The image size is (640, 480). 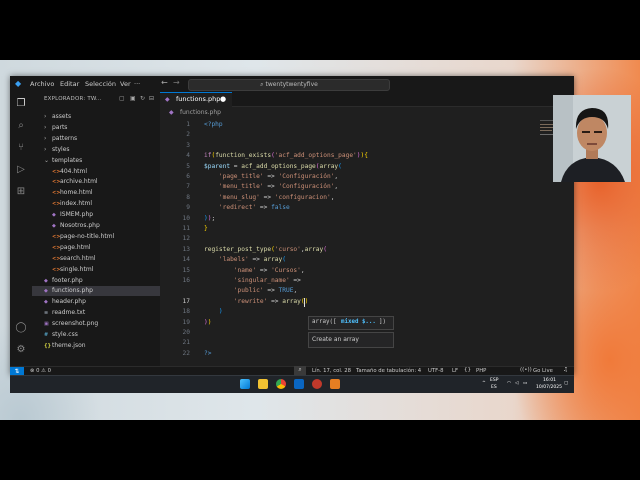 I want to click on line-number: 5, so click(x=188, y=166).